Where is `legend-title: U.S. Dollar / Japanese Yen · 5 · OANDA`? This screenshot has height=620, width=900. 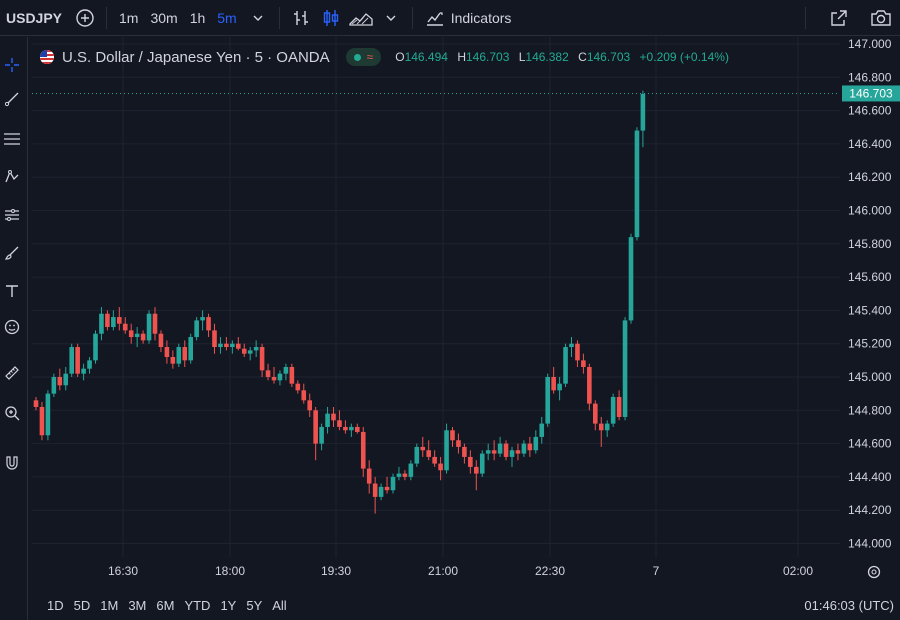 legend-title: U.S. Dollar / Japanese Yen · 5 · OANDA is located at coordinates (196, 57).